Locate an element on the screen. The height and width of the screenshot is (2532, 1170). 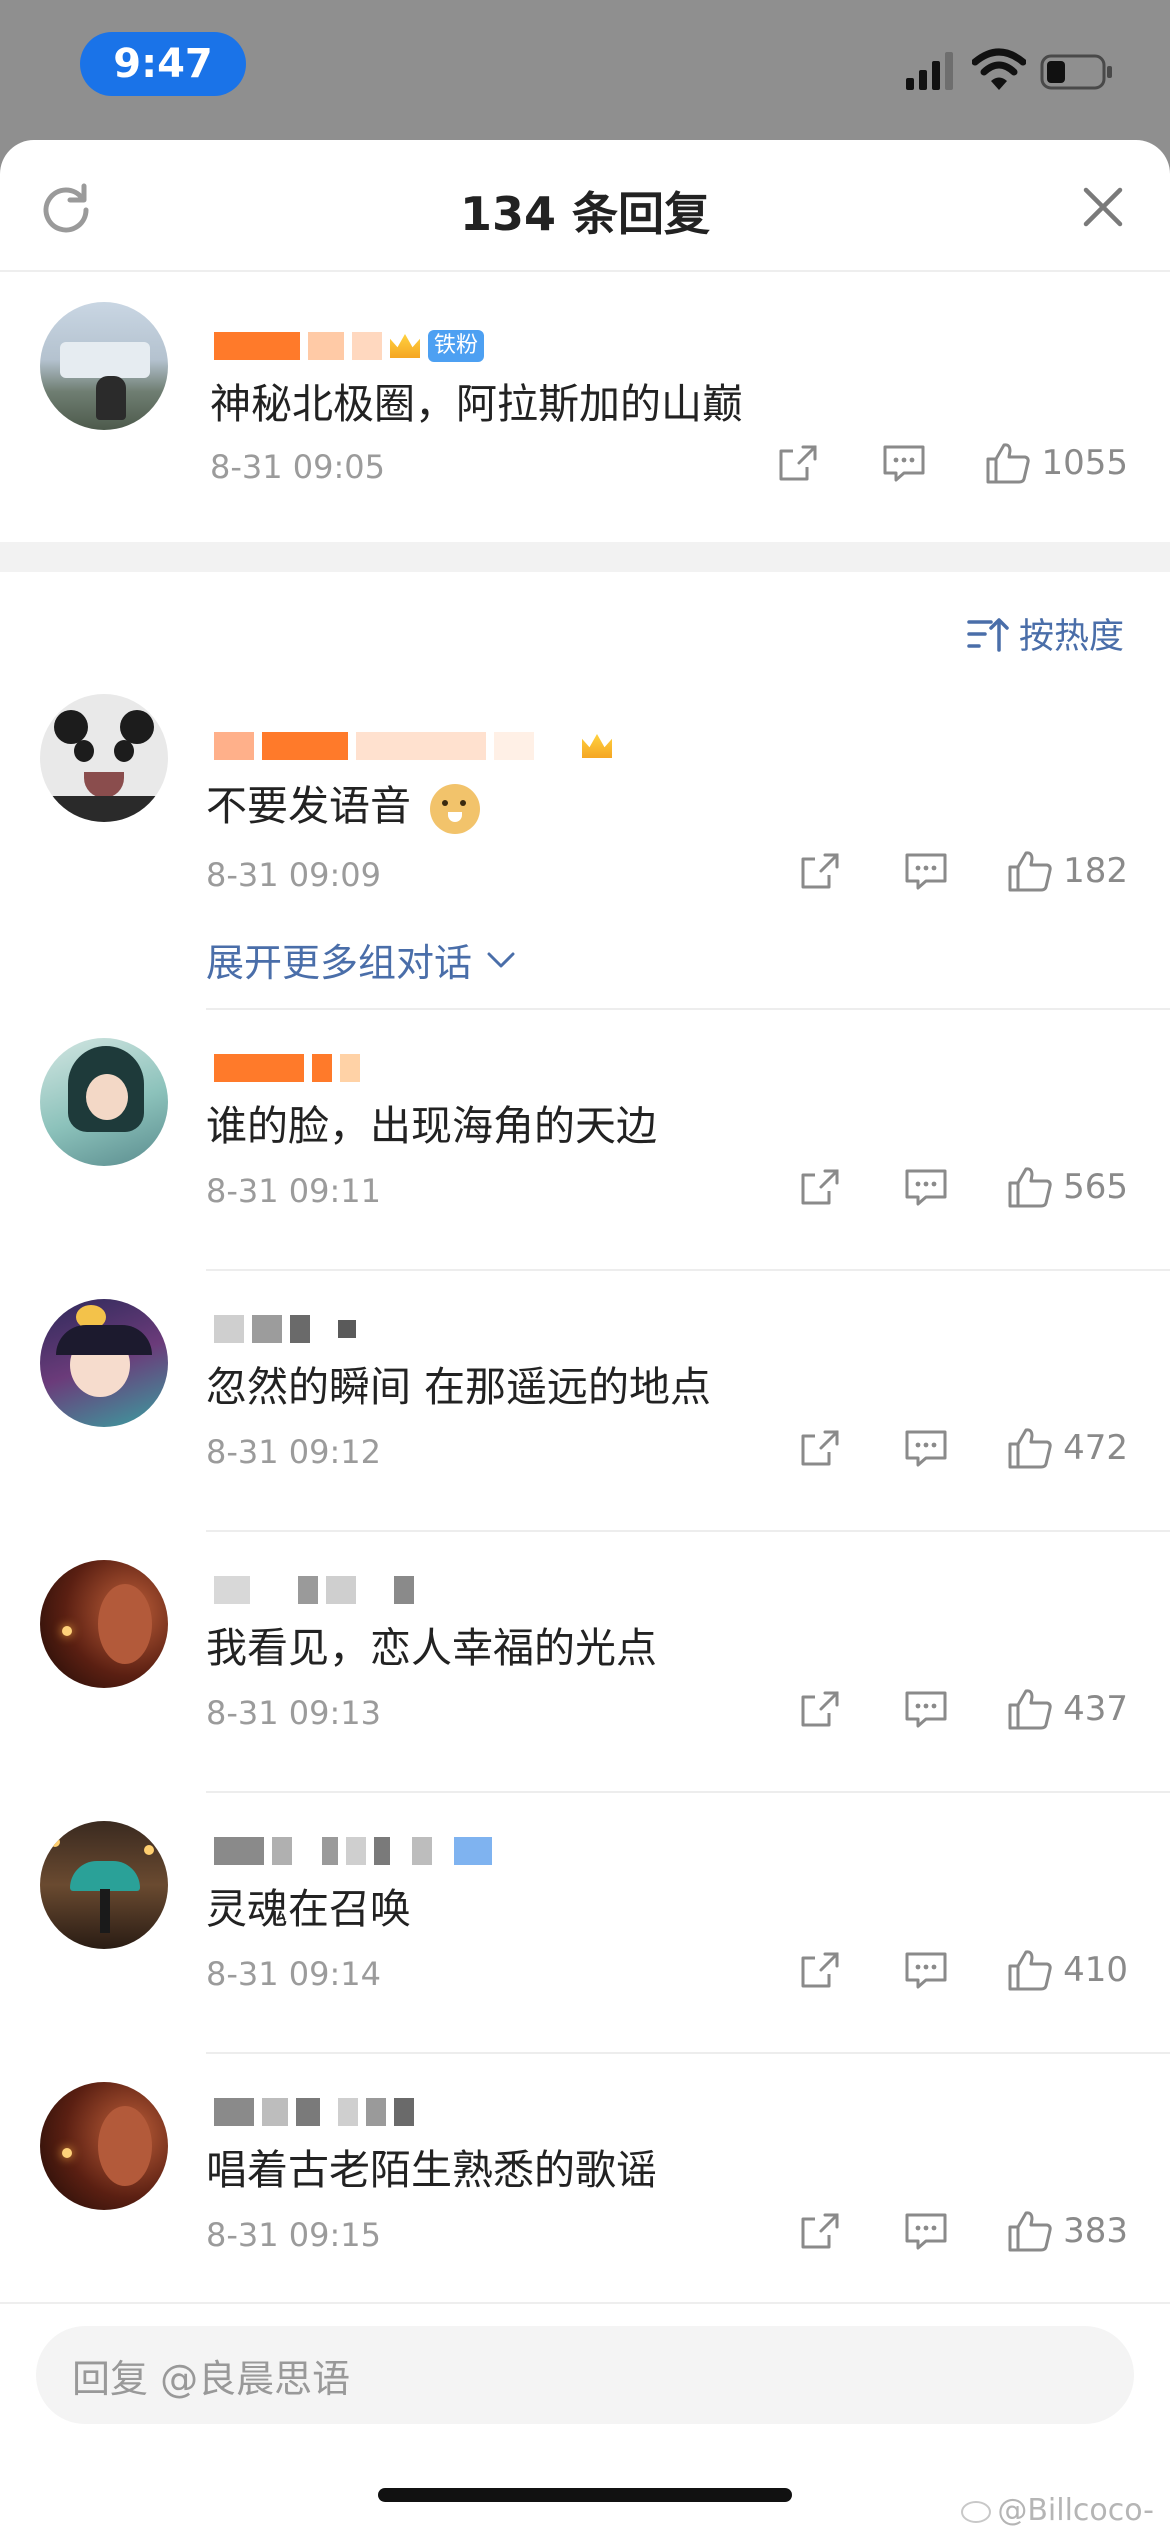
reply-text: 我看见，恋人幸福的光点 is located at coordinates (431, 1648).